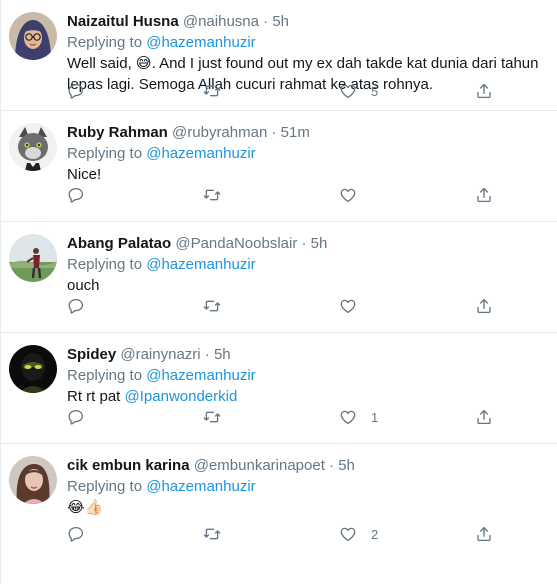 This screenshot has width=557, height=584. What do you see at coordinates (219, 132) in the screenshot?
I see `user-handle: @rubyrahman` at bounding box center [219, 132].